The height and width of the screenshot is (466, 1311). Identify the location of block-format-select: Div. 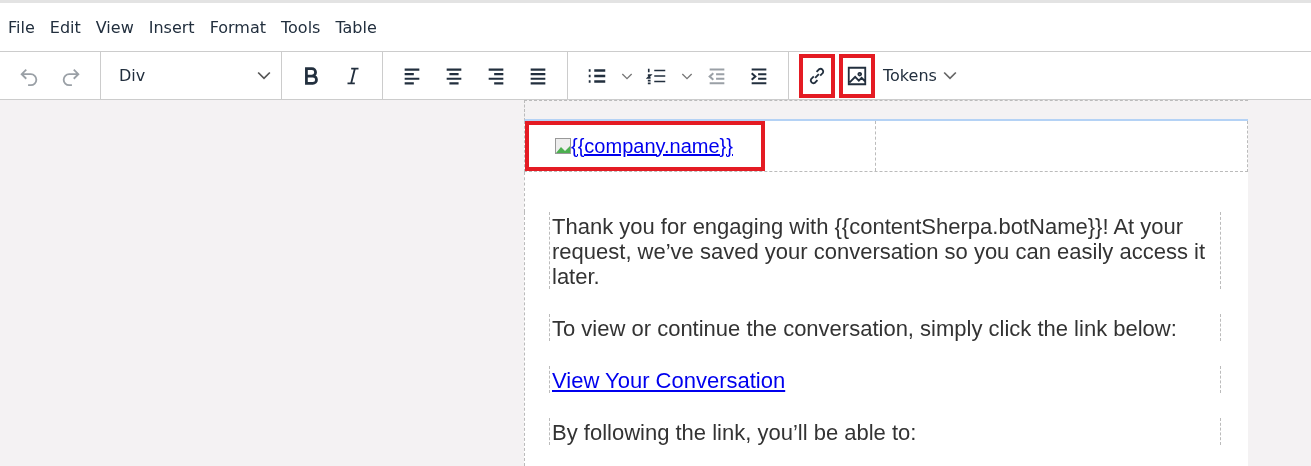
(191, 75).